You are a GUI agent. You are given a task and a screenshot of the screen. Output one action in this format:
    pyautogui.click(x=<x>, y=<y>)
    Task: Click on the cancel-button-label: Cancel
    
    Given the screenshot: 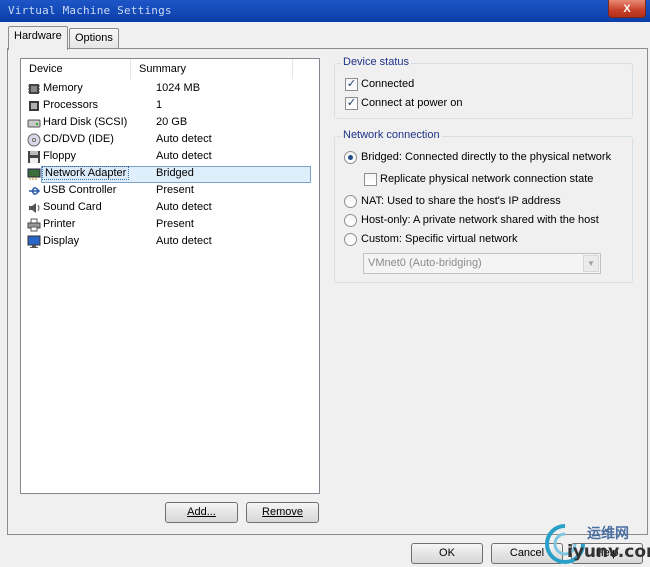 What is the action you would take?
    pyautogui.click(x=527, y=553)
    